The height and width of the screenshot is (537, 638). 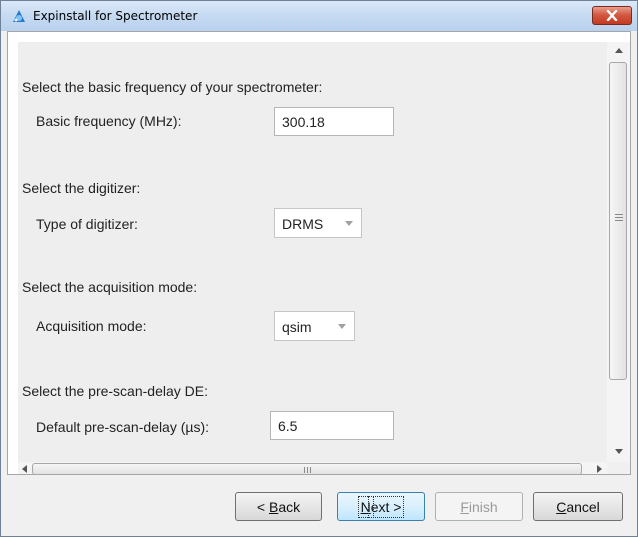 What do you see at coordinates (109, 121) in the screenshot?
I see `frequency-label: Basic frequency (MHz):` at bounding box center [109, 121].